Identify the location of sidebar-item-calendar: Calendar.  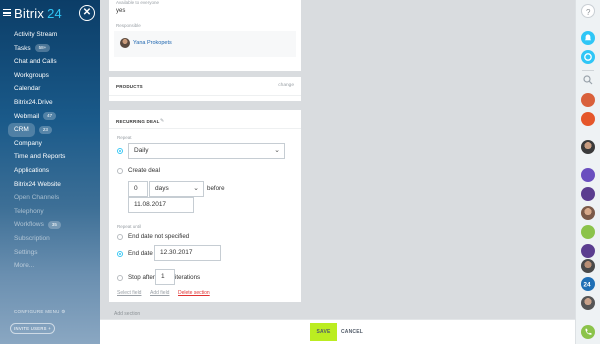
(50, 89).